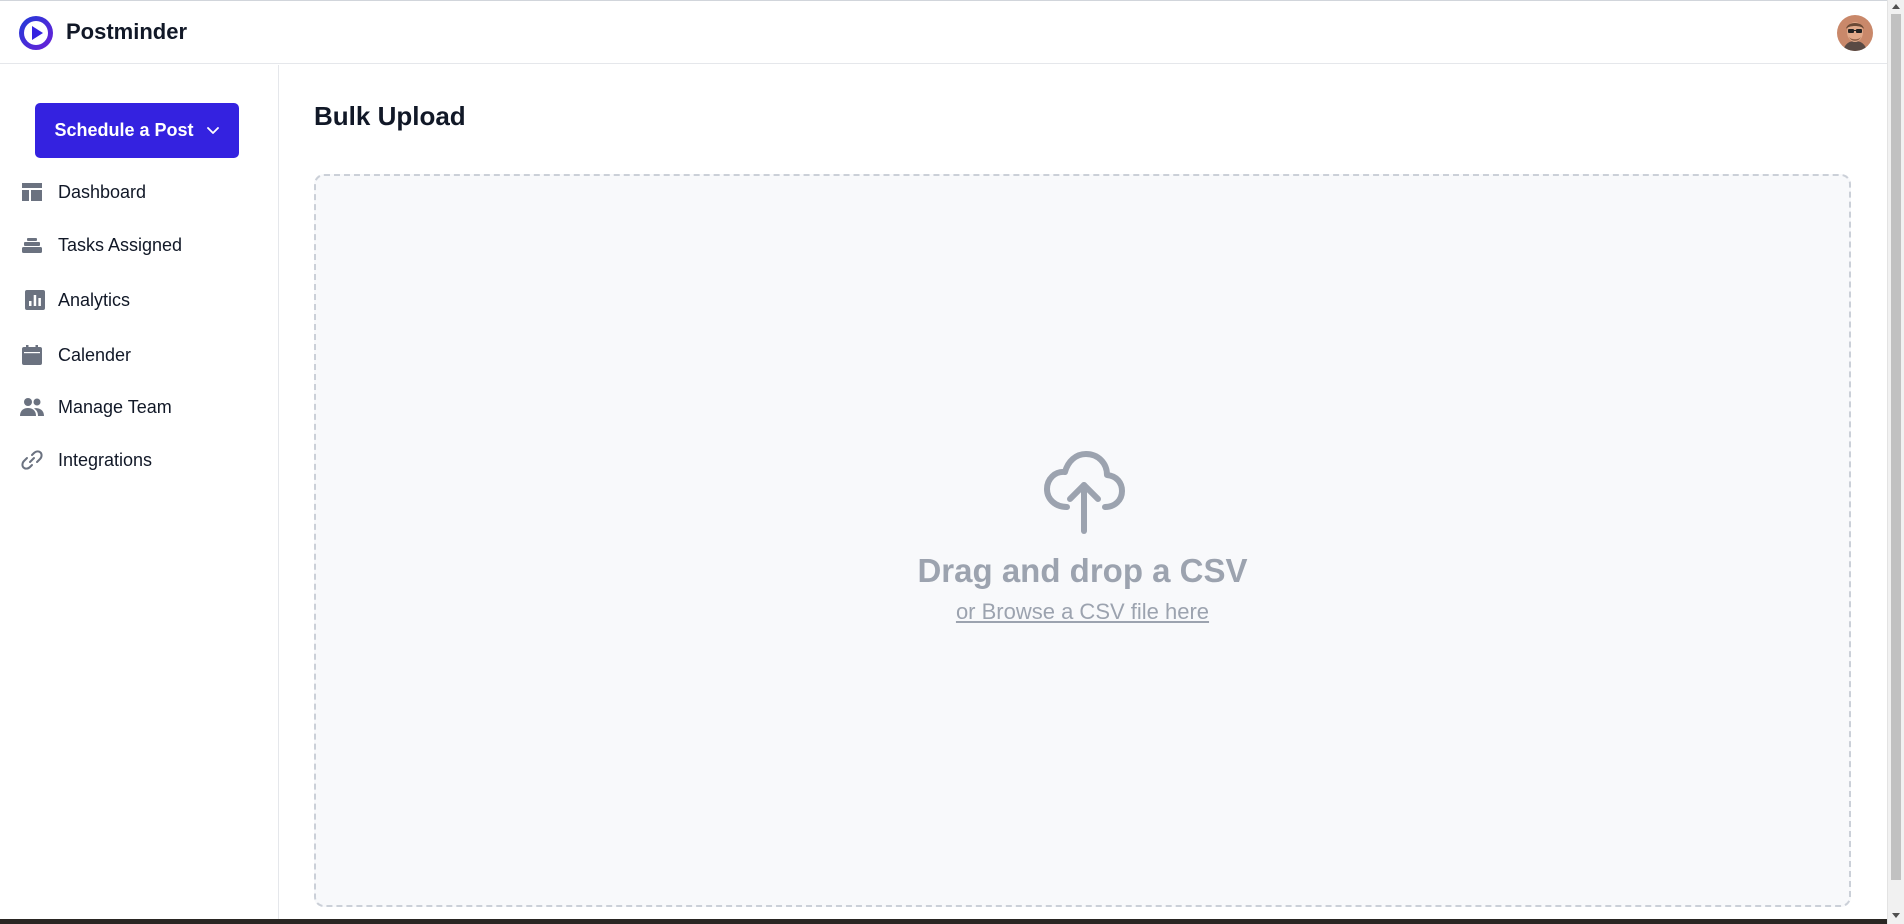 This screenshot has height=924, width=1904. I want to click on calendar-icon, so click(32, 355).